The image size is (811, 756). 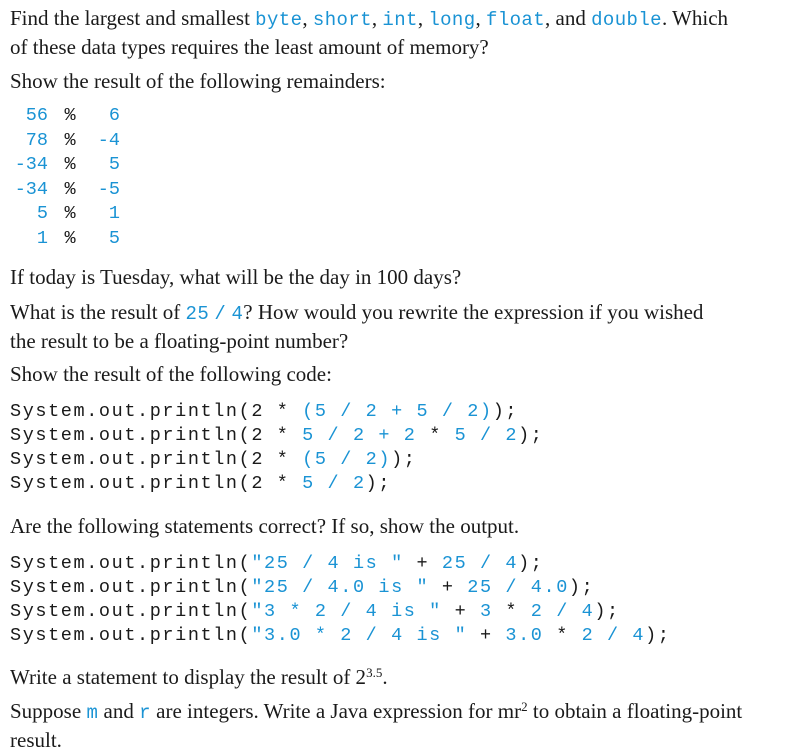 I want to click on code-line: System.out.println(2 * (5 / 2));, so click(x=277, y=460).